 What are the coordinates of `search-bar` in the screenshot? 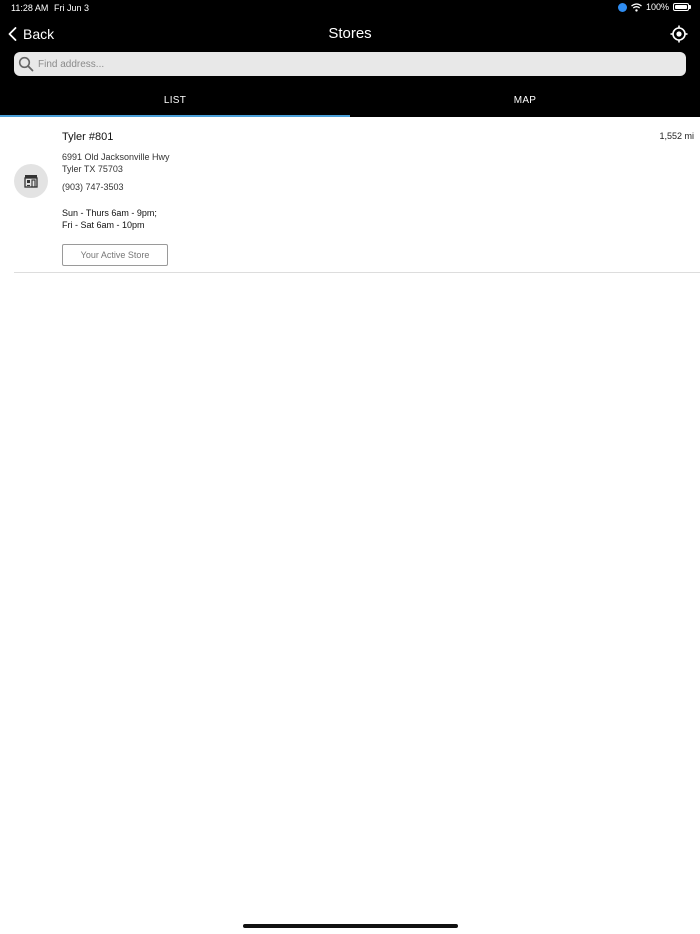 It's located at (350, 64).